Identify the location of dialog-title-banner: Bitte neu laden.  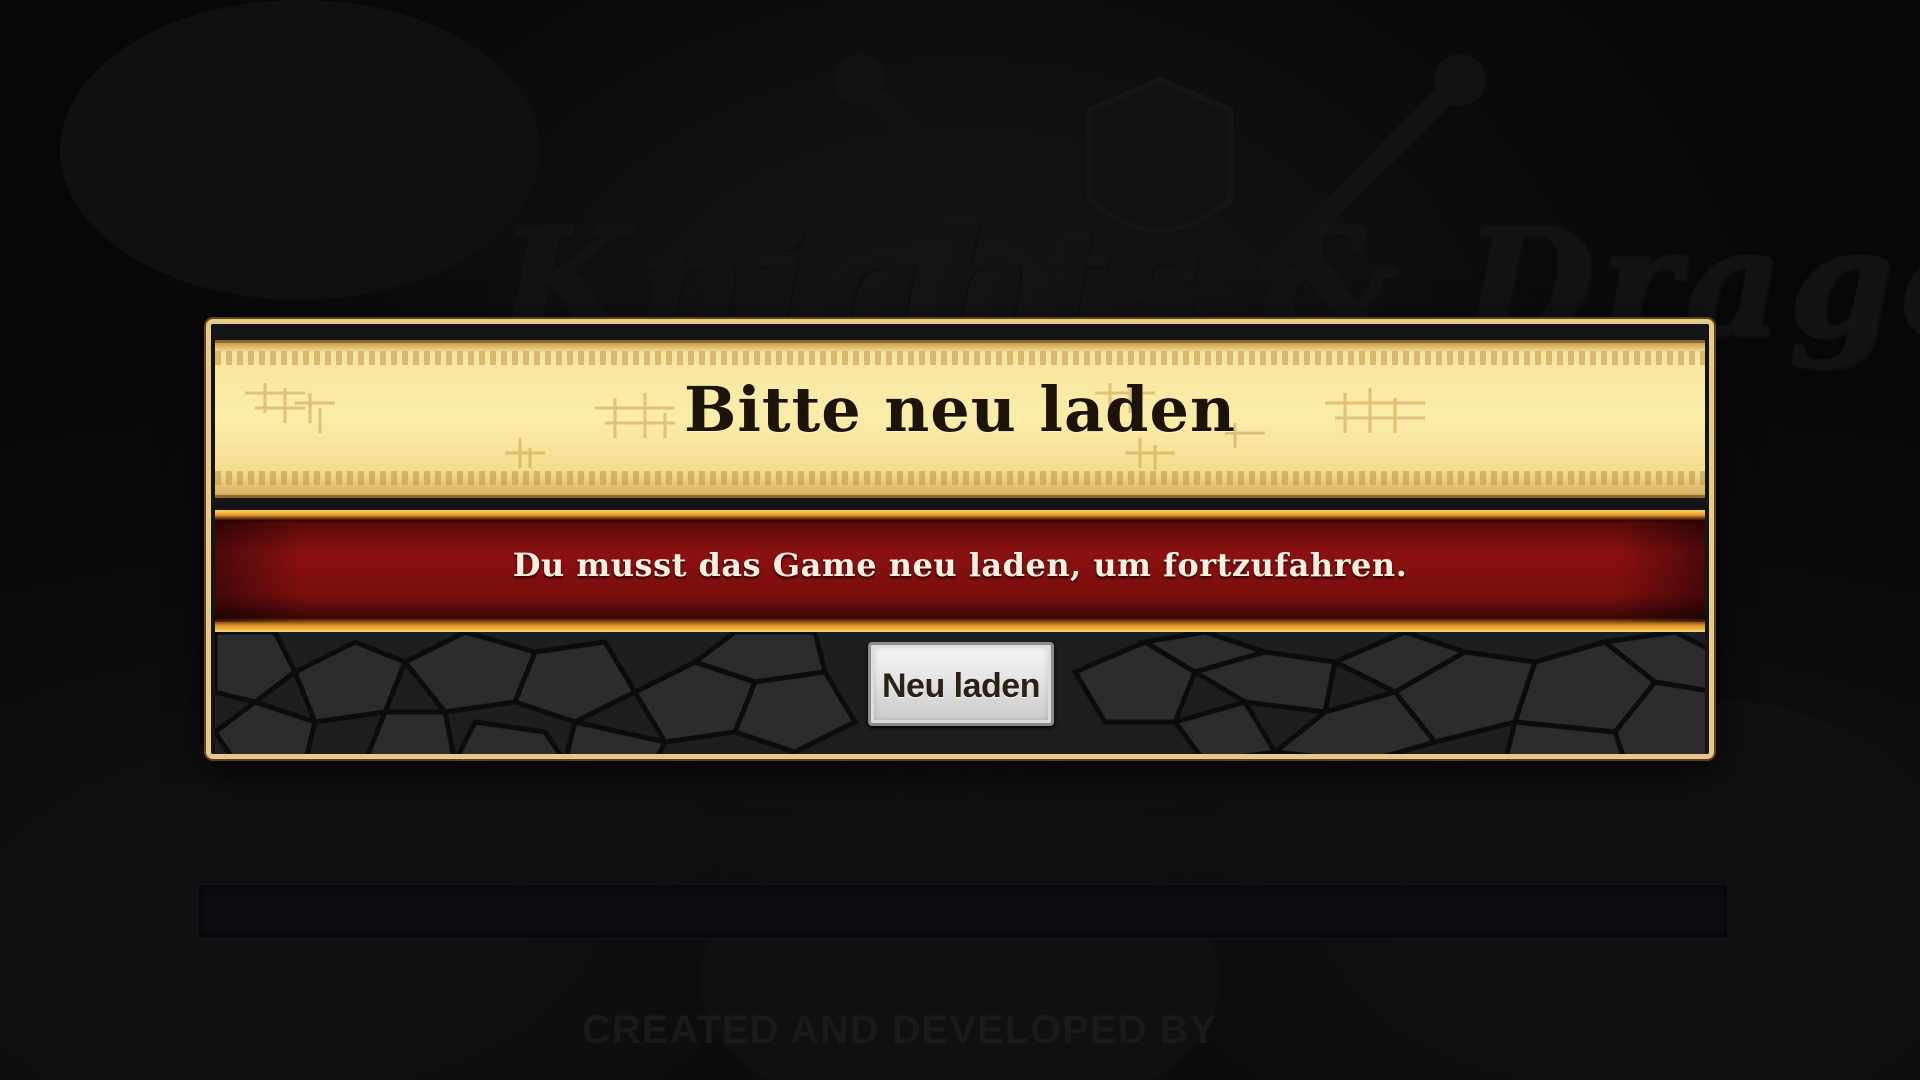
(960, 419).